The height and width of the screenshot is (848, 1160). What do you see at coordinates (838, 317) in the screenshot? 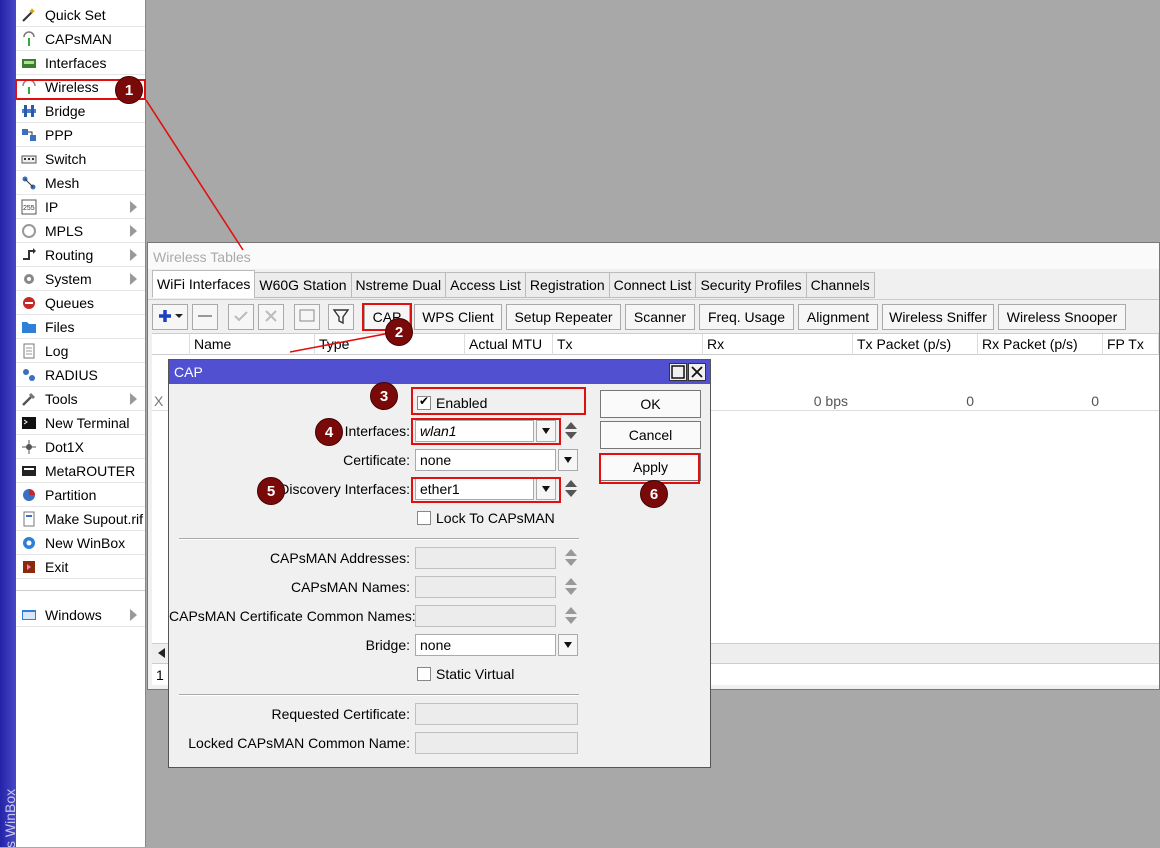
I see `alignment-button: Alignment` at bounding box center [838, 317].